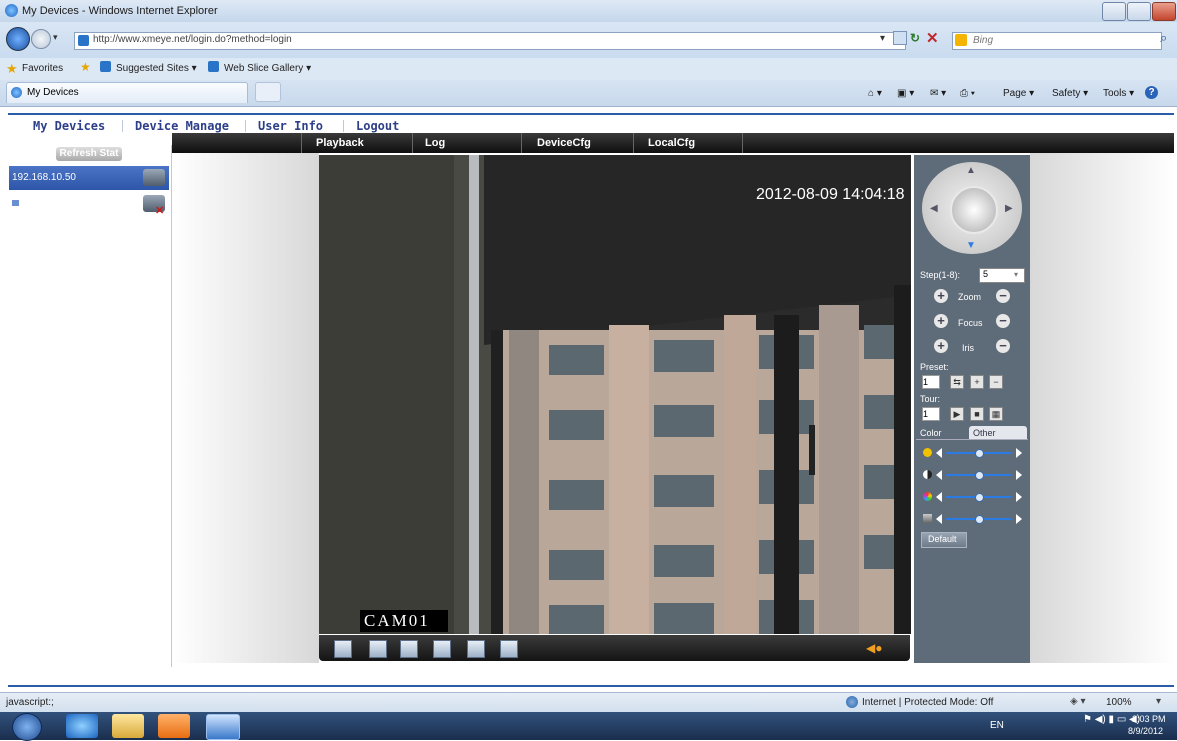  What do you see at coordinates (85, 67) in the screenshot?
I see `add-favorites-icon: ★` at bounding box center [85, 67].